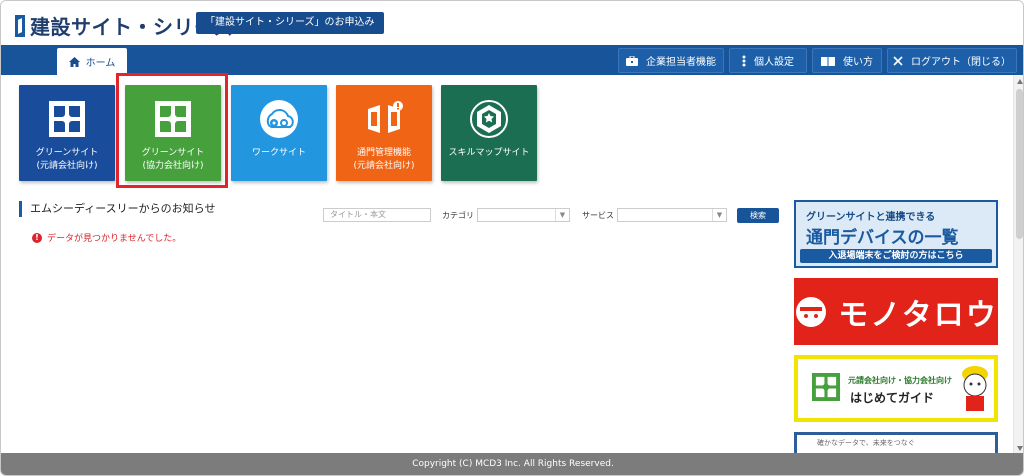 The width and height of the screenshot is (1024, 476). I want to click on personal-settings-label: 個人設定, so click(774, 62).